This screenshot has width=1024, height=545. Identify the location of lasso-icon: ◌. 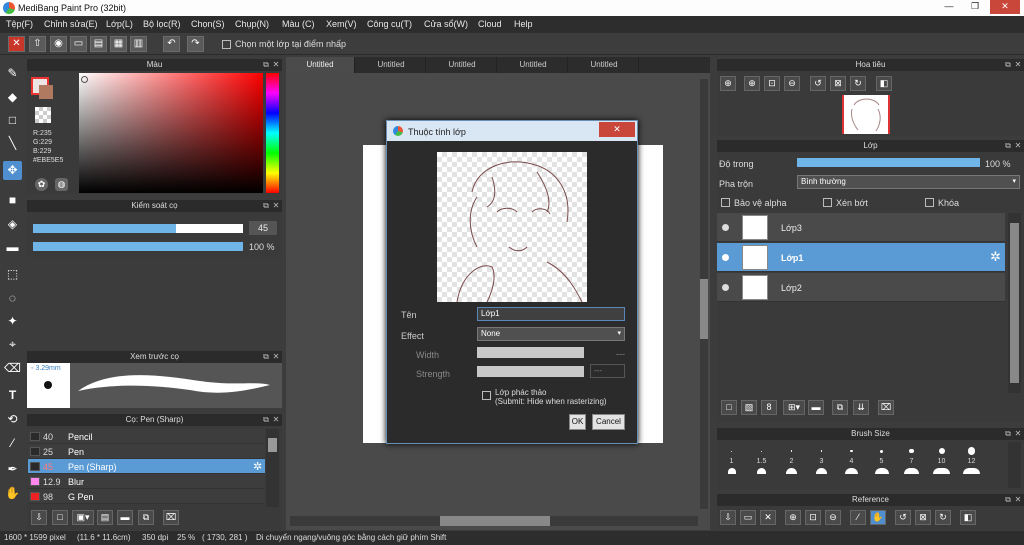
(12, 298).